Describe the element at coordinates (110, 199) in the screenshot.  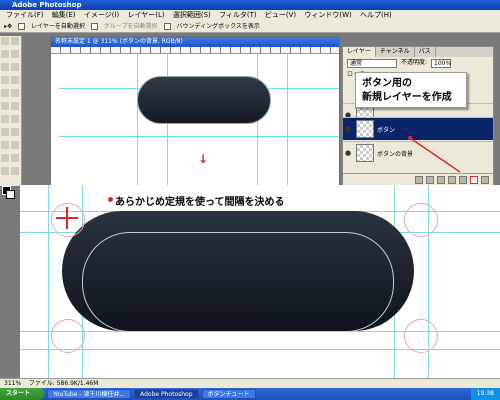
I see `bullet-icon` at that location.